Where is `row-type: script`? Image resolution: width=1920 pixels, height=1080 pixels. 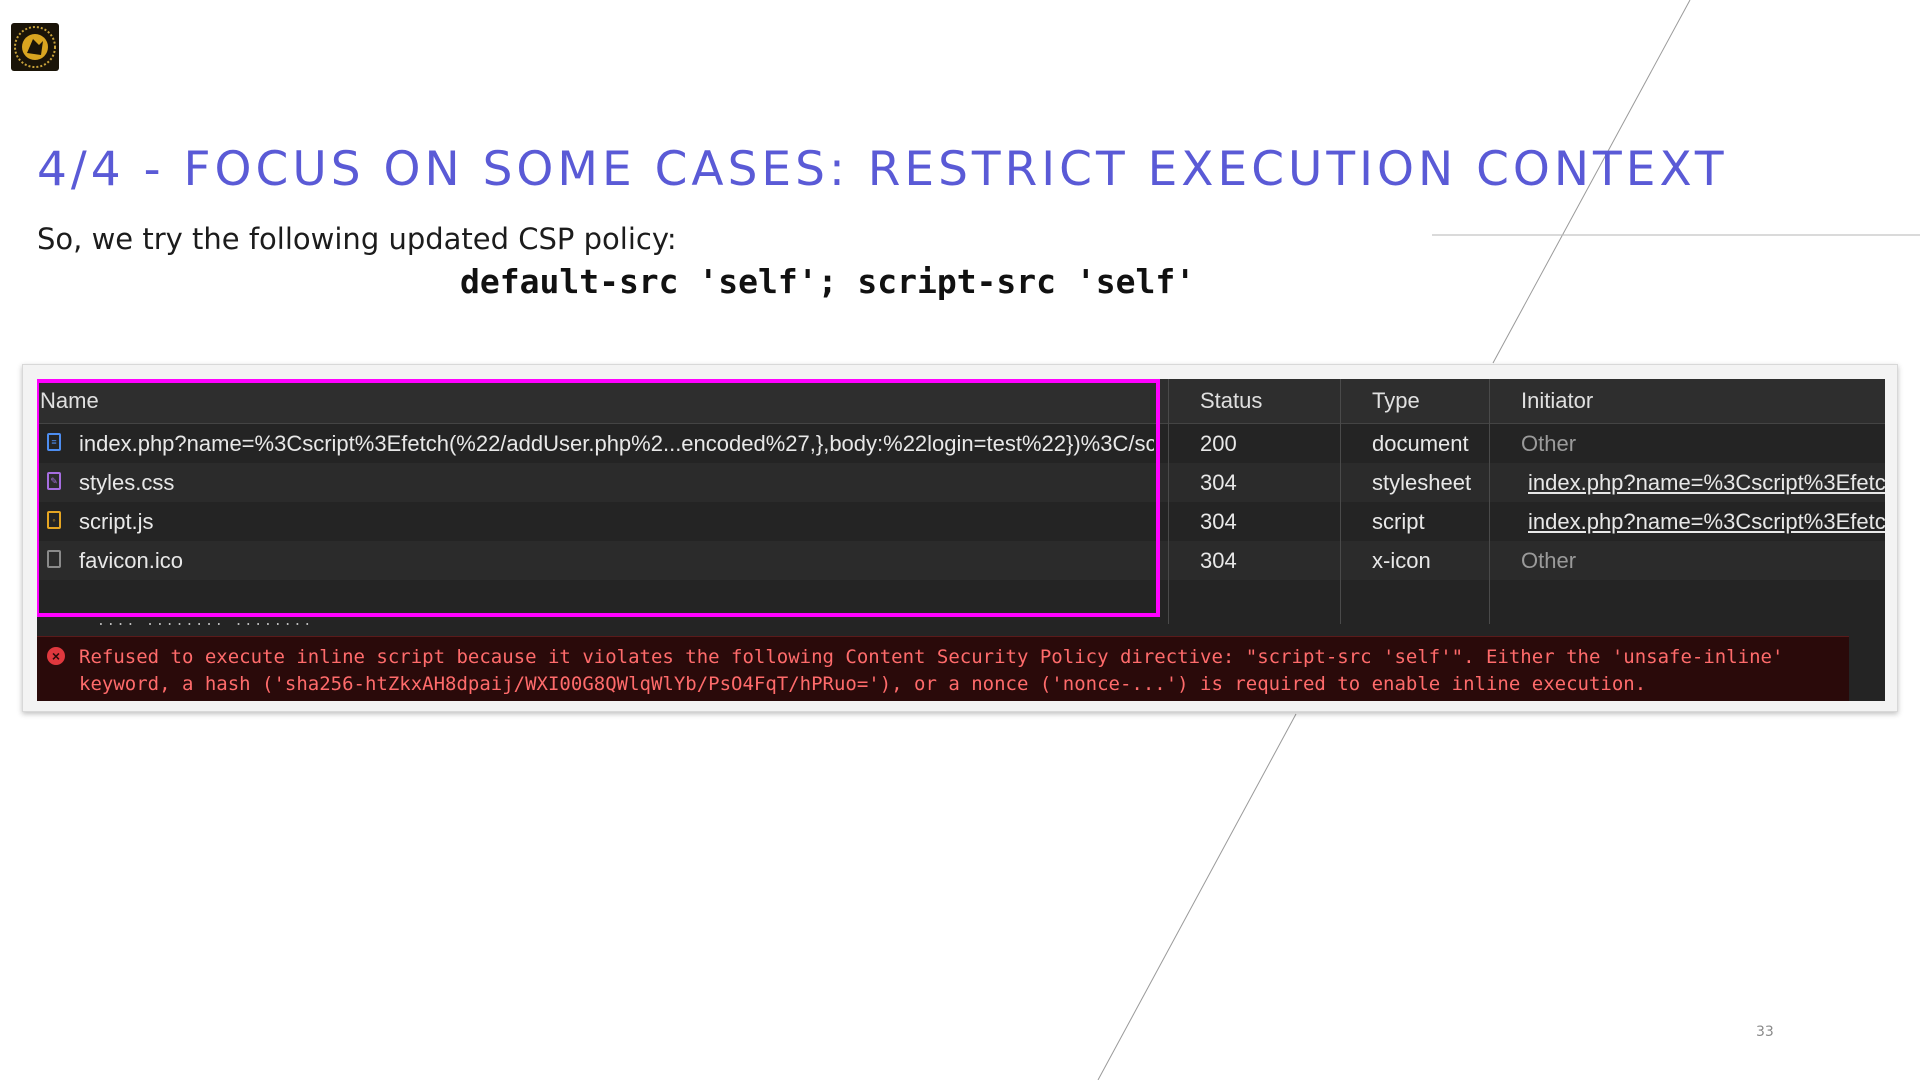 row-type: script is located at coordinates (1398, 521).